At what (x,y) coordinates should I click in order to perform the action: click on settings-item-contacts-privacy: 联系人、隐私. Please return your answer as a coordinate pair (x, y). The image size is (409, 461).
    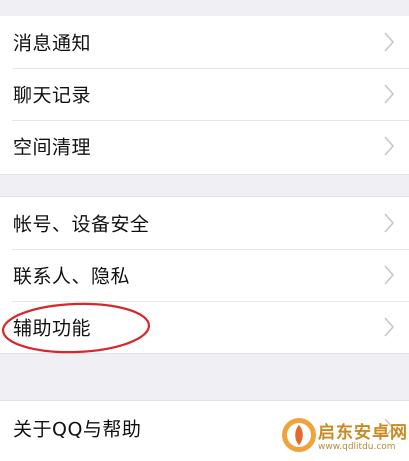
    Looking at the image, I should click on (204, 275).